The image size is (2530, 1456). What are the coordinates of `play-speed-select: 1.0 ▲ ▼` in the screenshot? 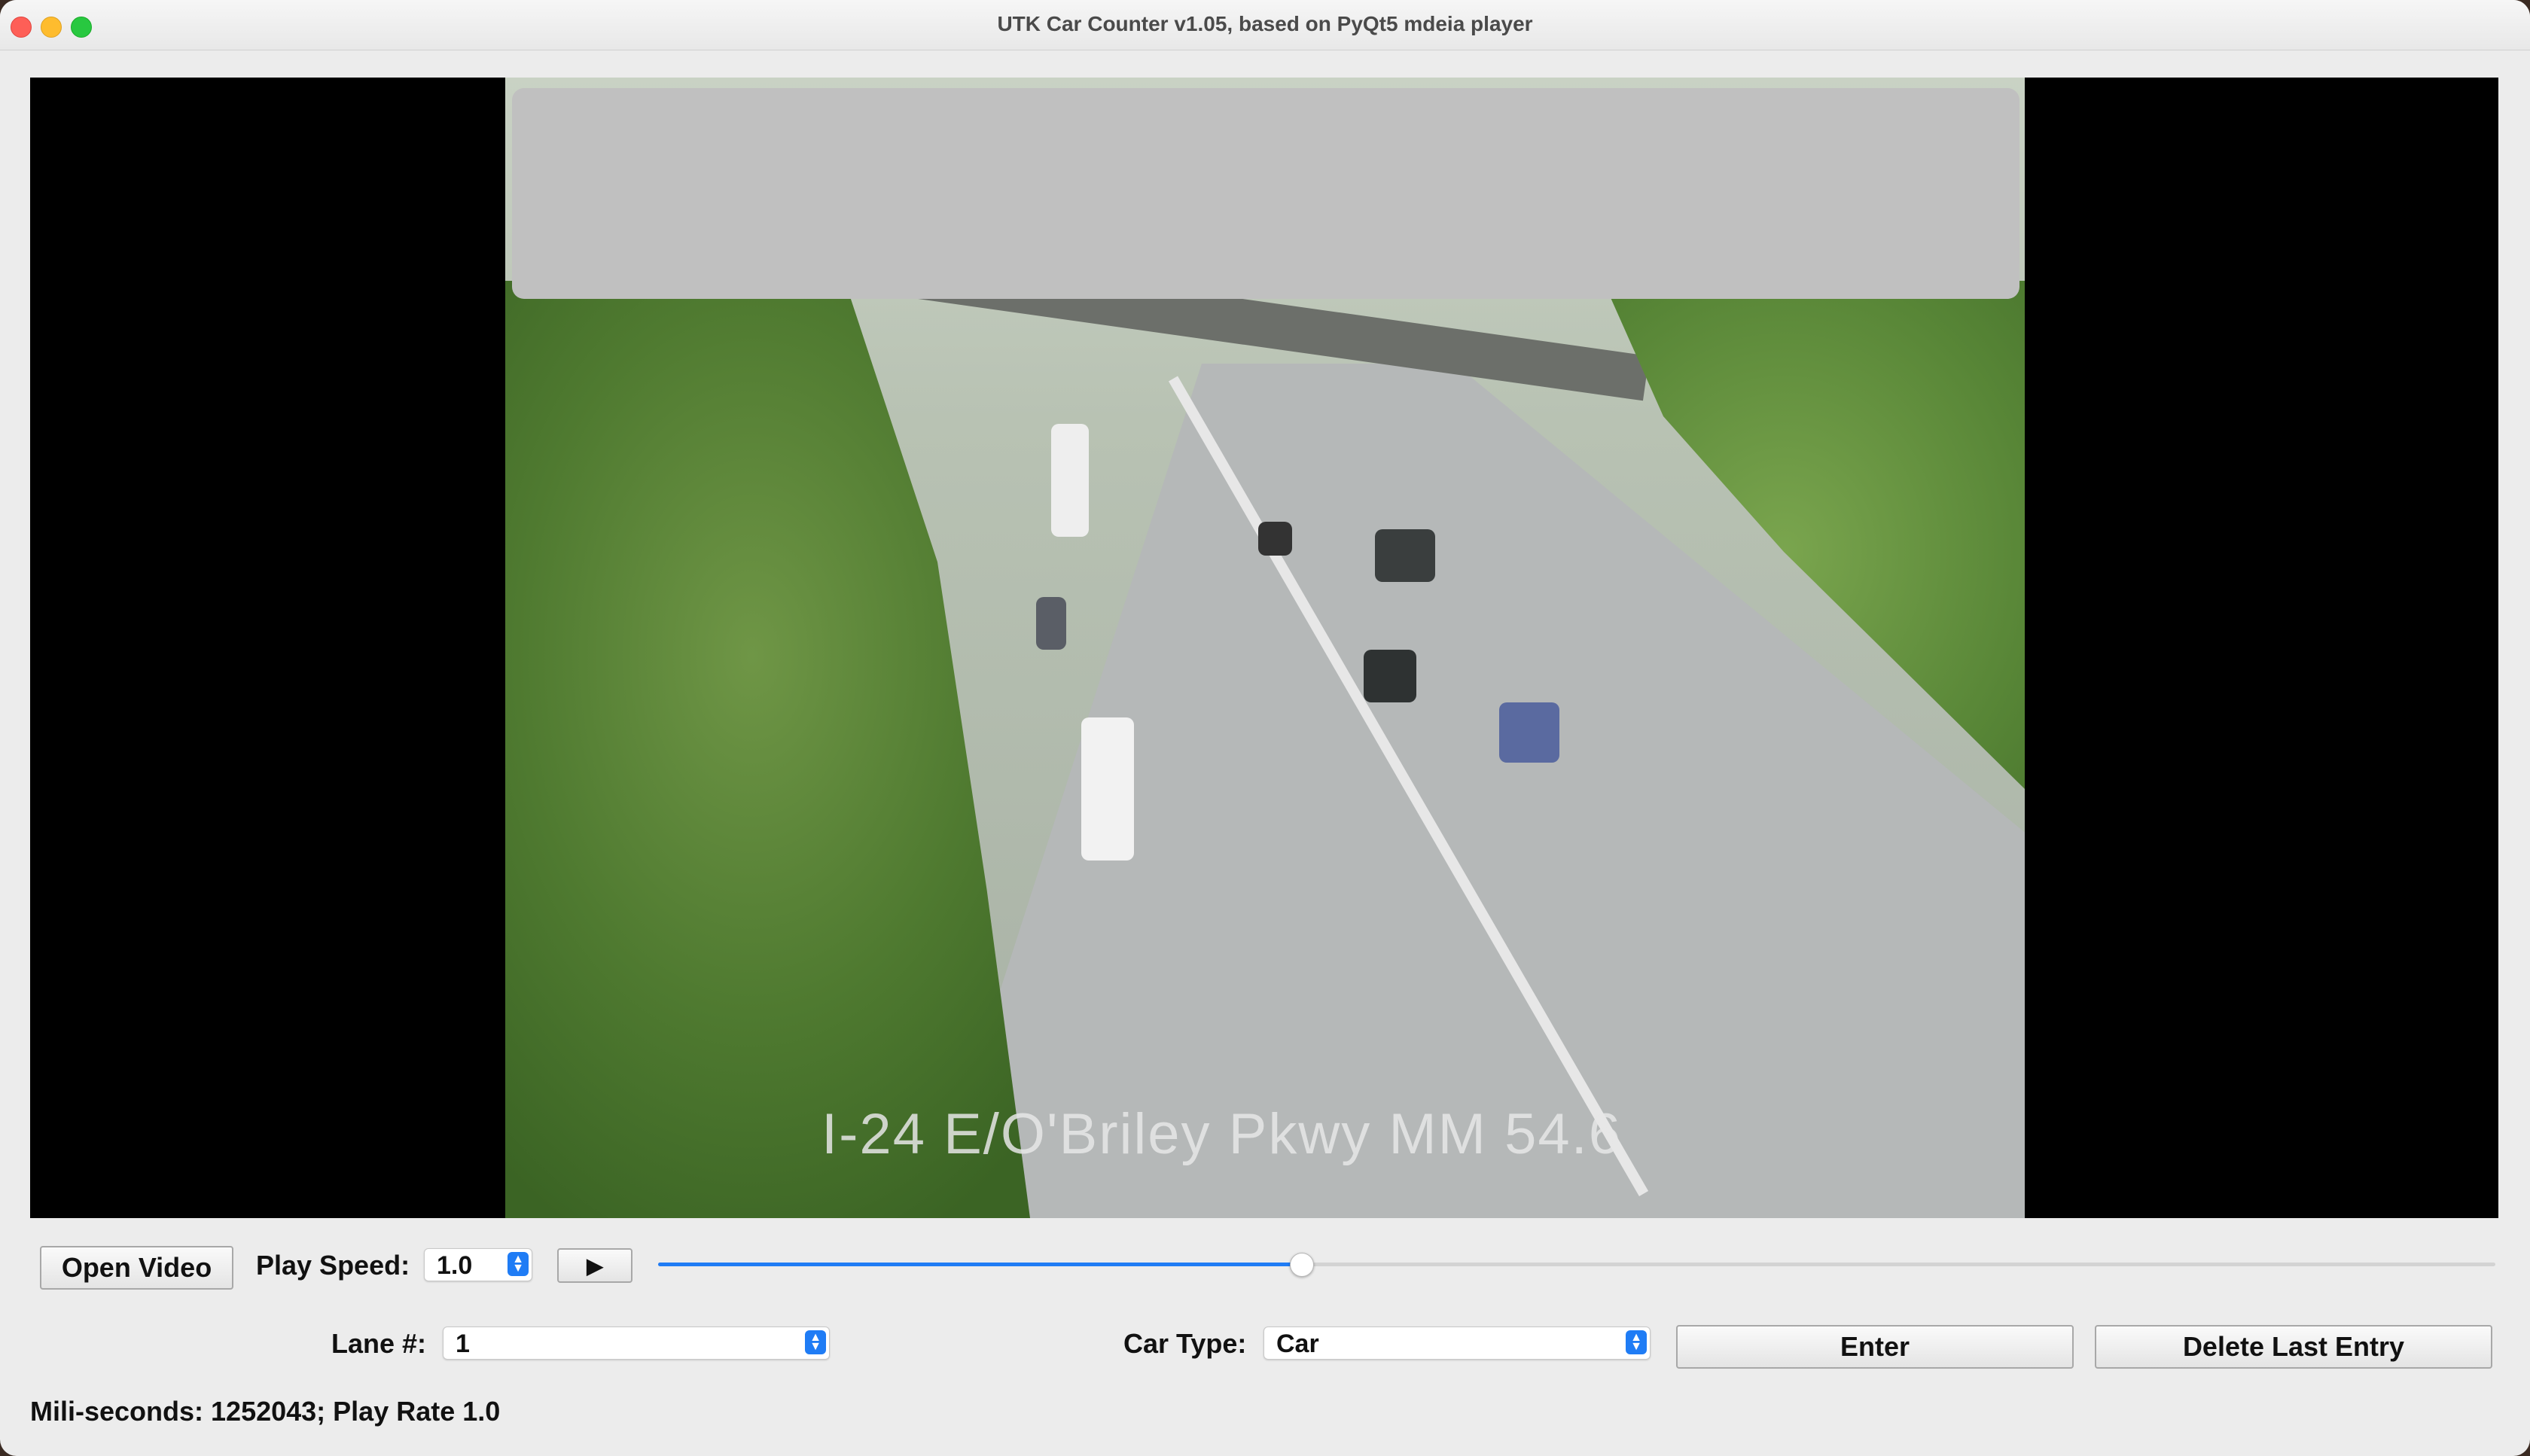 It's located at (478, 1264).